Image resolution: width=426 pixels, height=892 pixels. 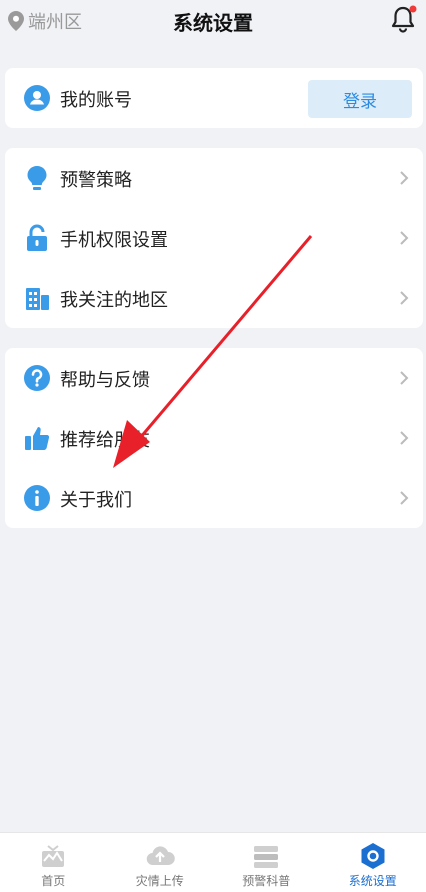 I want to click on list-item-followed-regions: 我关注的地区, so click(x=214, y=298).